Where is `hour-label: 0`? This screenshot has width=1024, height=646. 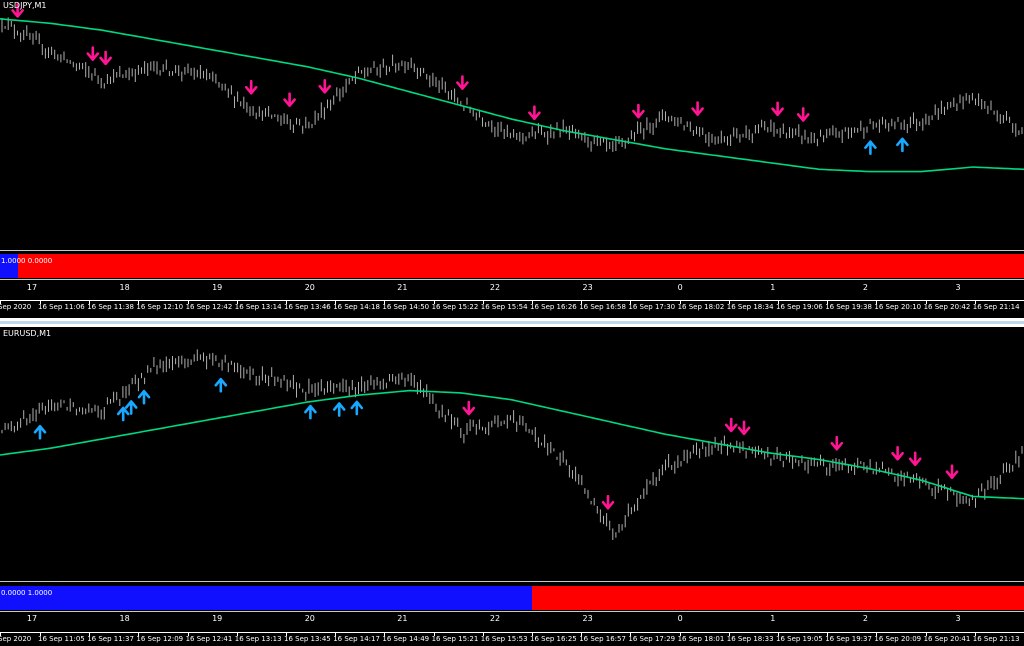
hour-label: 0 is located at coordinates (680, 618).